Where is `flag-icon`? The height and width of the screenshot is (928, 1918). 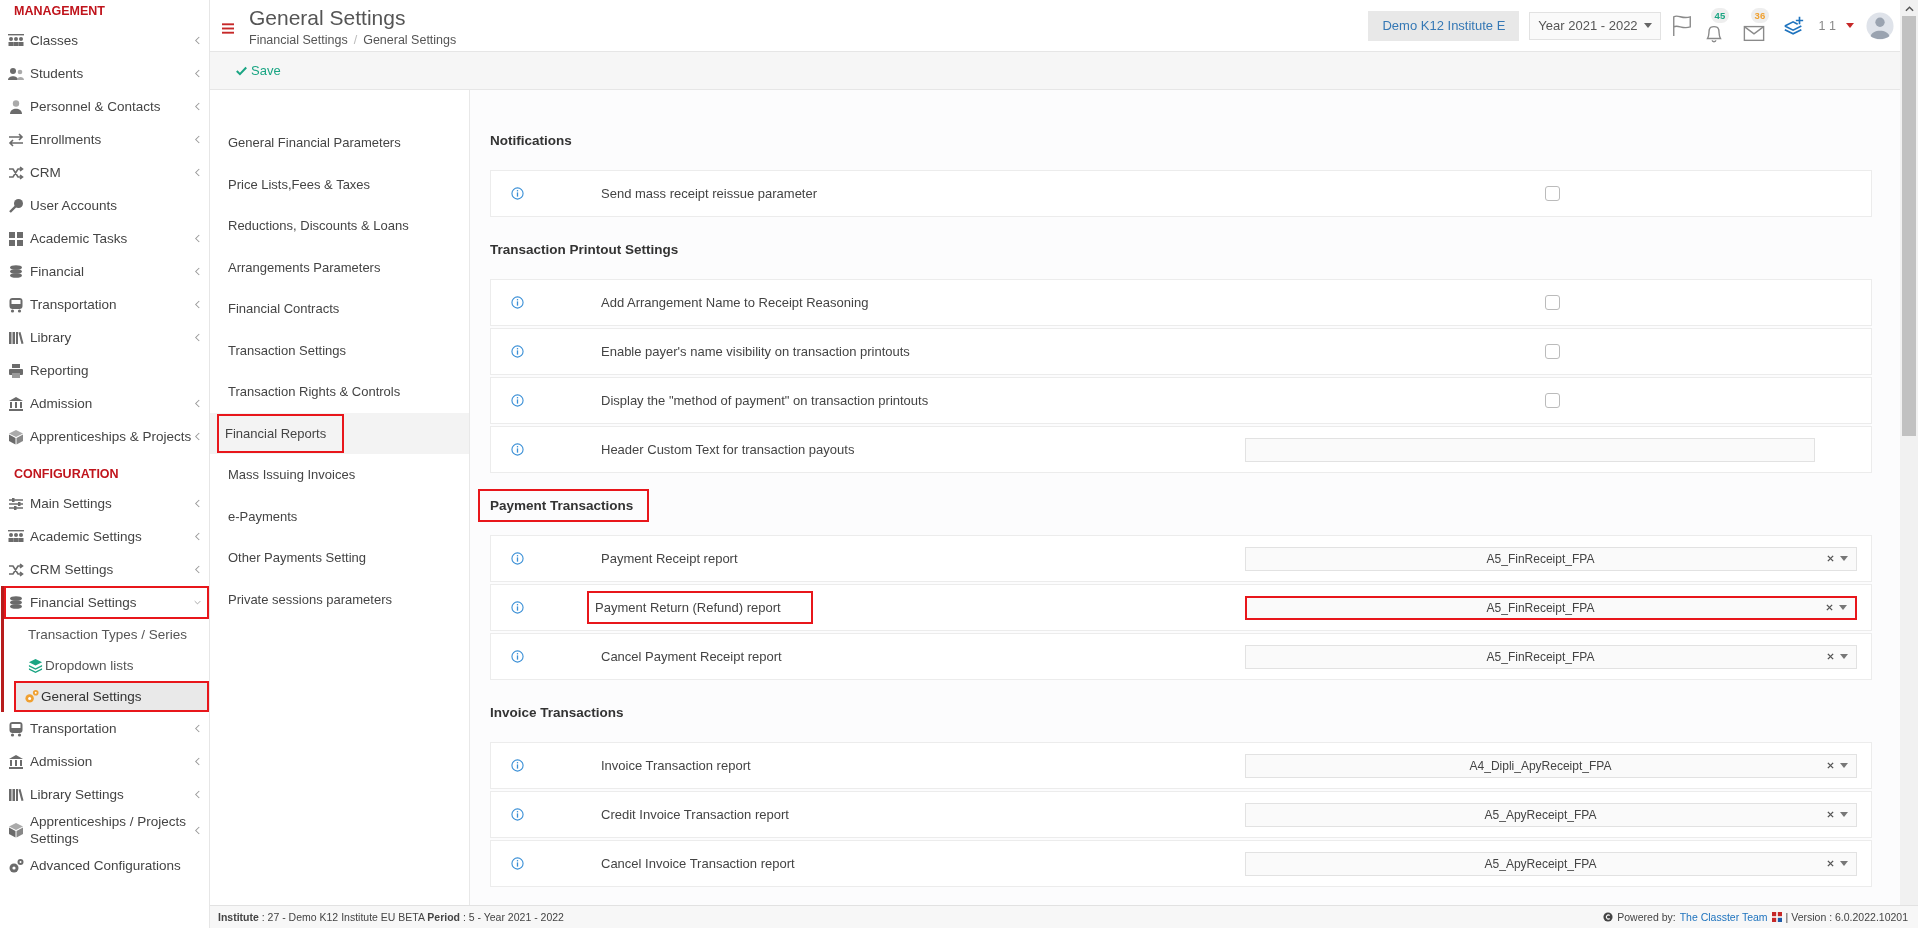 flag-icon is located at coordinates (1681, 25).